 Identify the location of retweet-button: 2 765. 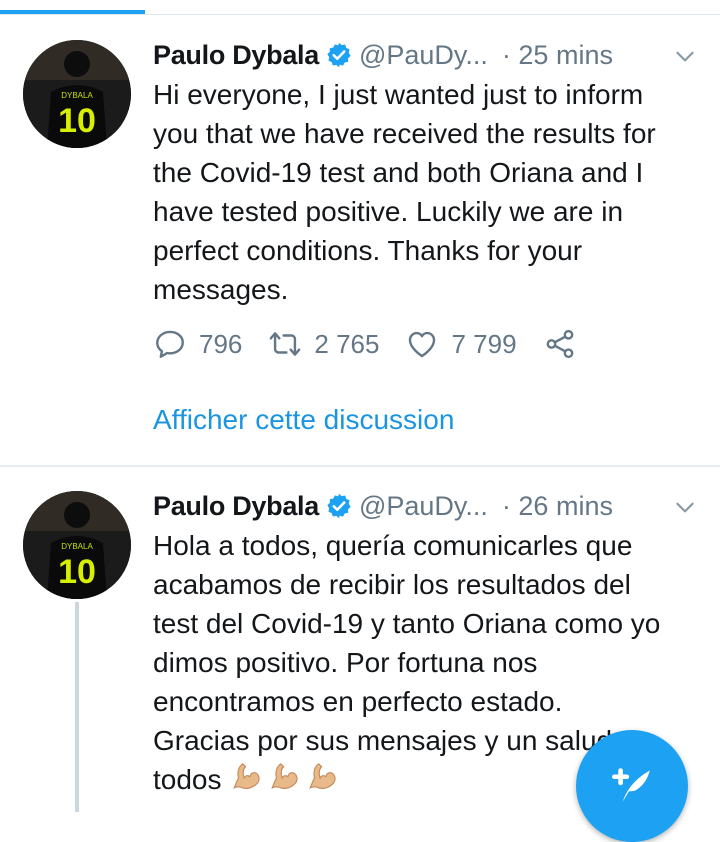
(323, 344).